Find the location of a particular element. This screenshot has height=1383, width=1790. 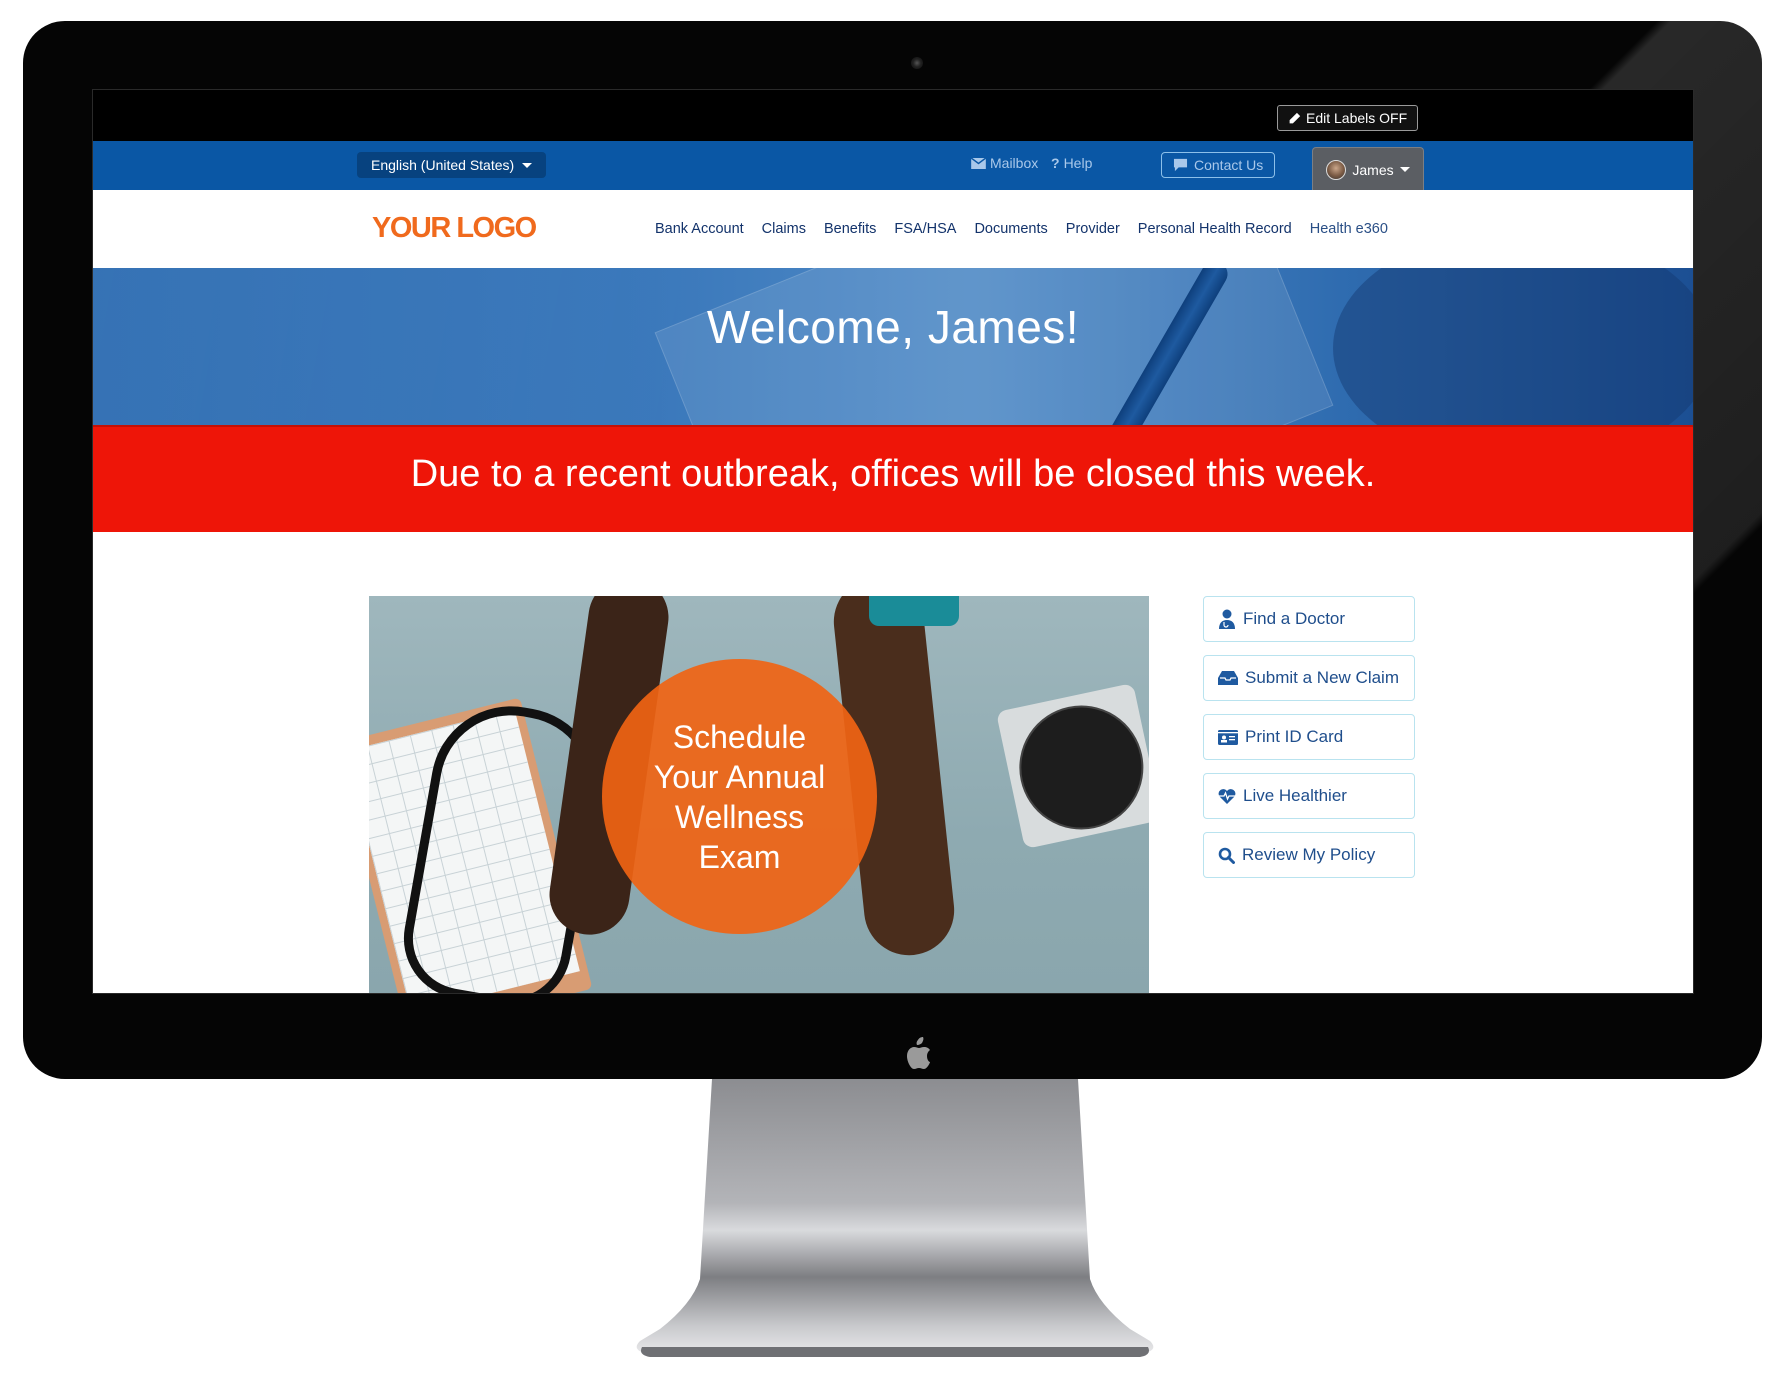

print-id-card-label: Print ID Card is located at coordinates (1294, 736).